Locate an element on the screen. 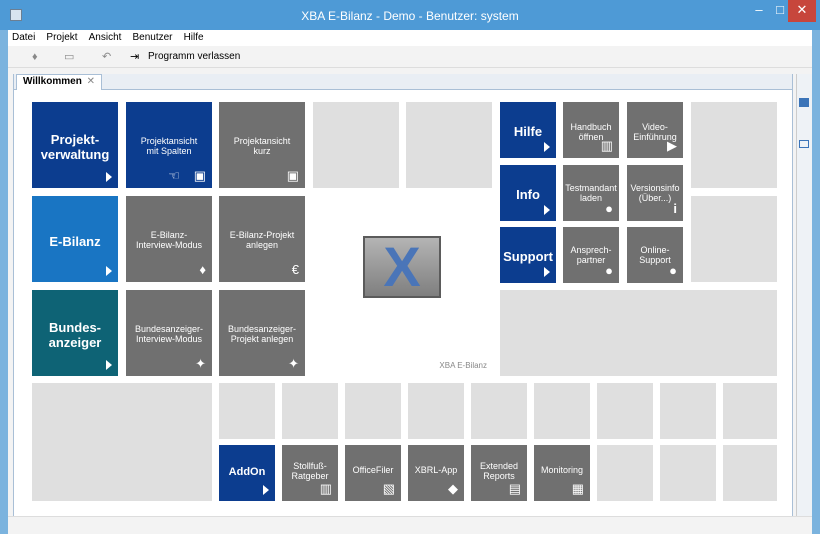 This screenshot has height=534, width=820. tile-label: AddOn is located at coordinates (247, 472).